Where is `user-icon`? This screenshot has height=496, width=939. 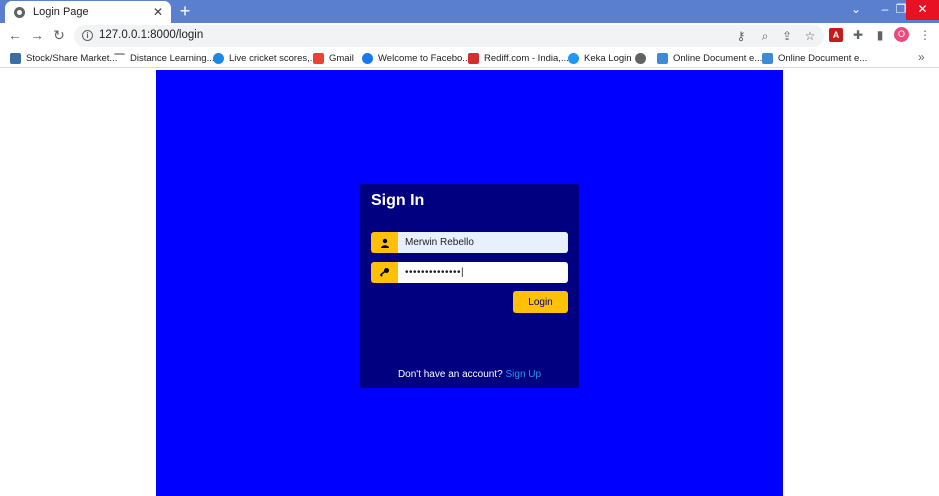 user-icon is located at coordinates (384, 242).